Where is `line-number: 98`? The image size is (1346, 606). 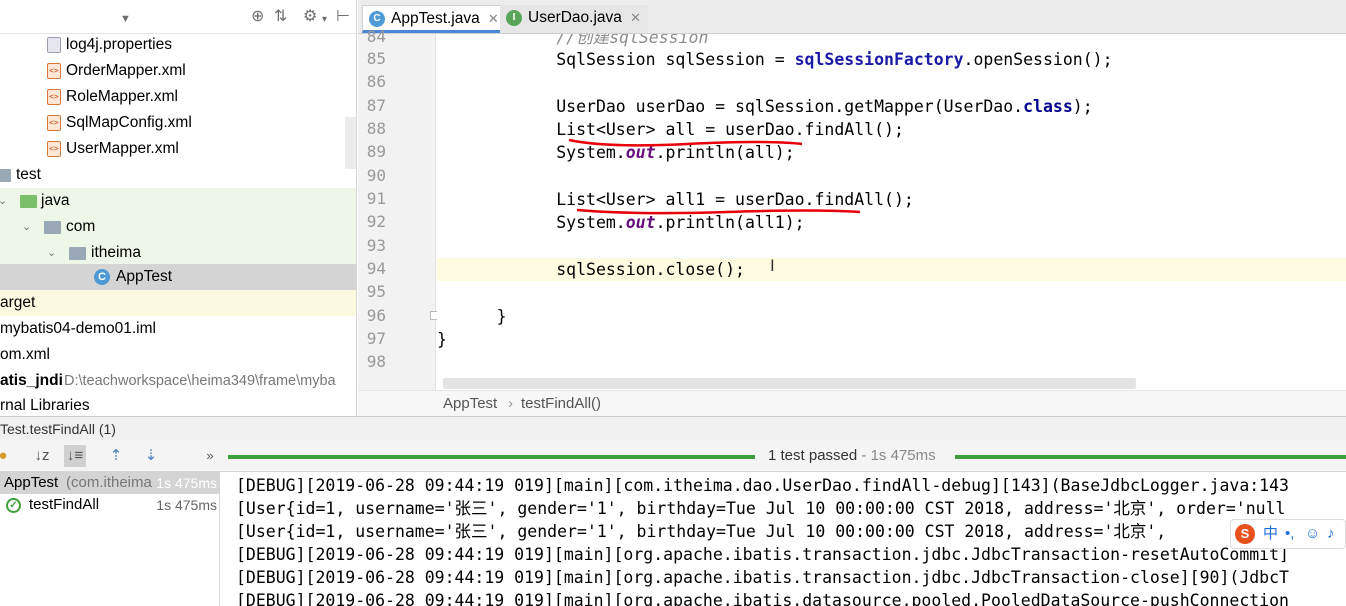
line-number: 98 is located at coordinates (376, 361).